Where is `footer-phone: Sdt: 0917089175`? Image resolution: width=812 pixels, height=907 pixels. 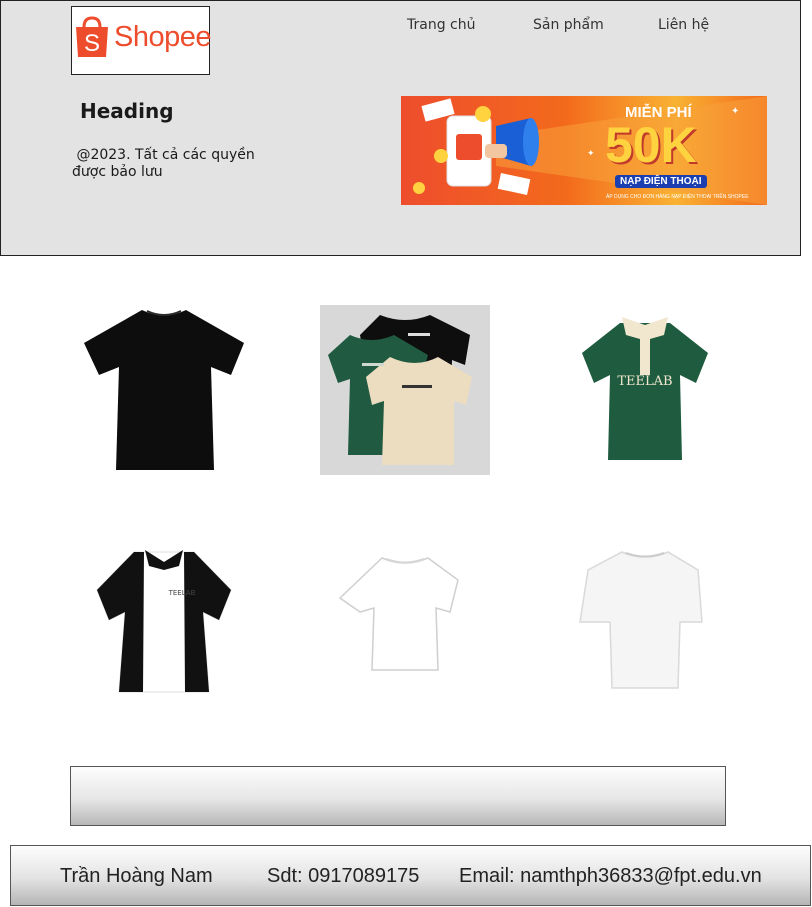
footer-phone: Sdt: 0917089175 is located at coordinates (343, 876).